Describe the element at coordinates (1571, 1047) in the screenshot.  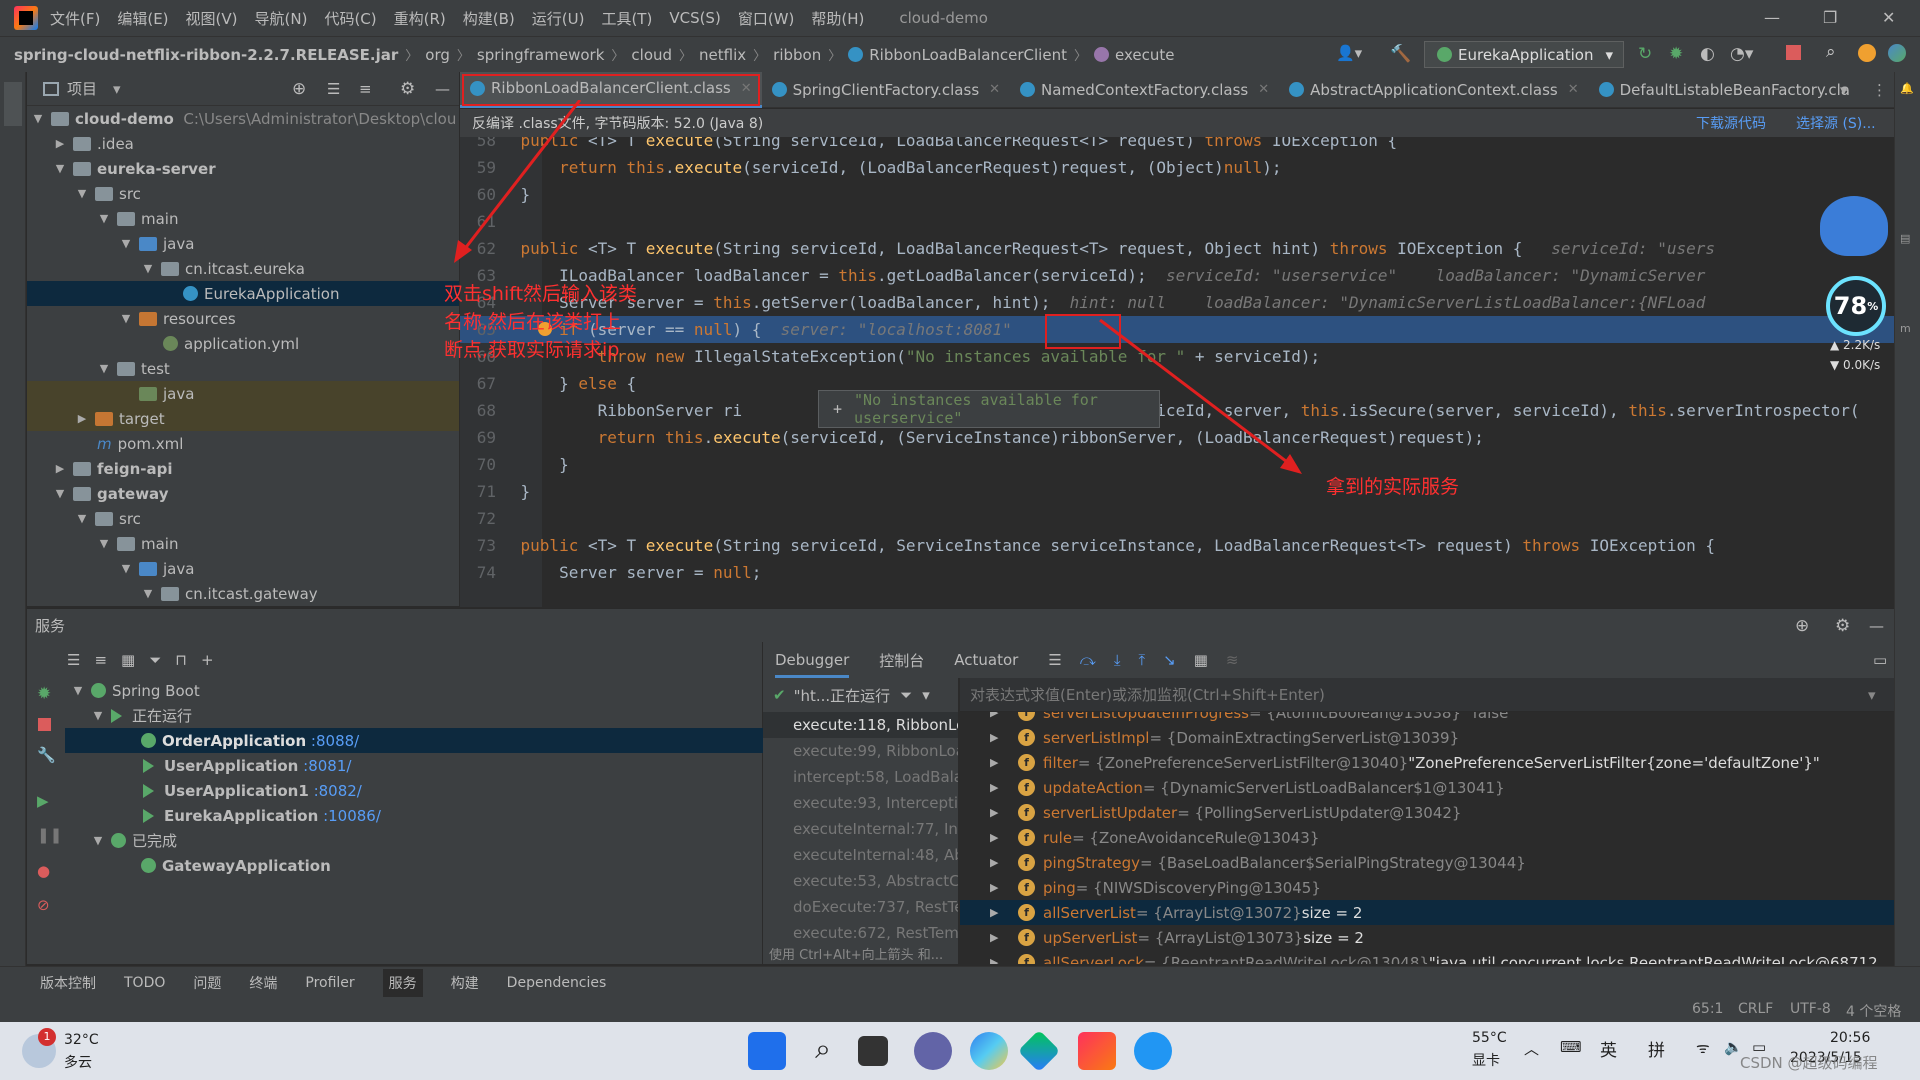
I see `keyboard-icon: ⌨` at that location.